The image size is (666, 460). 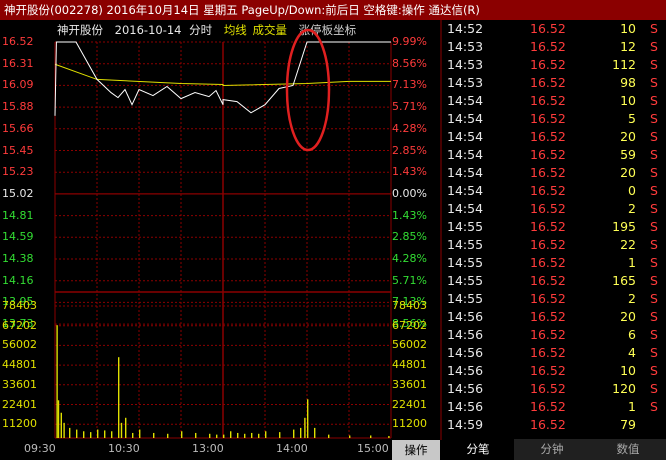 What do you see at coordinates (409, 85) in the screenshot?
I see `percent-tick-label: 7.13%` at bounding box center [409, 85].